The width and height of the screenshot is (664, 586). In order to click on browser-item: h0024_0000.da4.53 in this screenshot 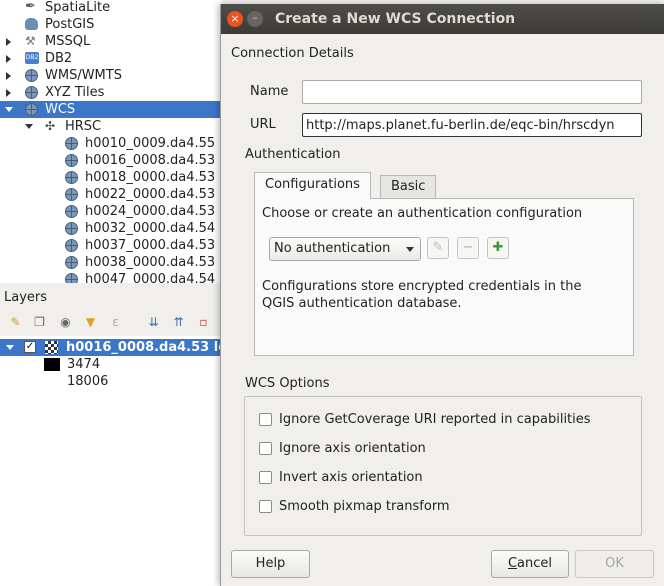, I will do `click(111, 211)`.